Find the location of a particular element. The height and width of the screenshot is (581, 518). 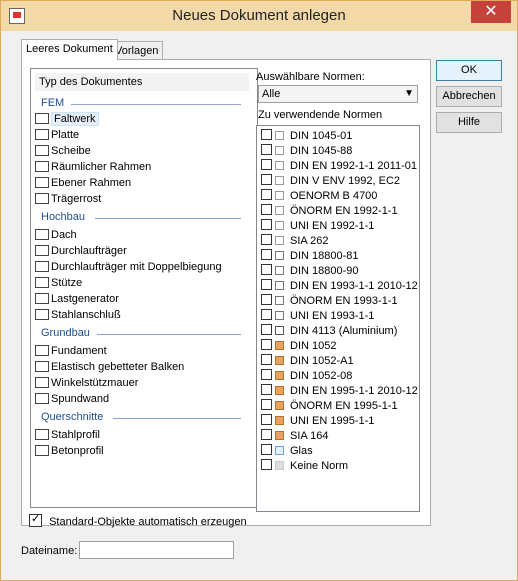

tab-leeres-dokument: Leeres Dokument is located at coordinates (69, 49).